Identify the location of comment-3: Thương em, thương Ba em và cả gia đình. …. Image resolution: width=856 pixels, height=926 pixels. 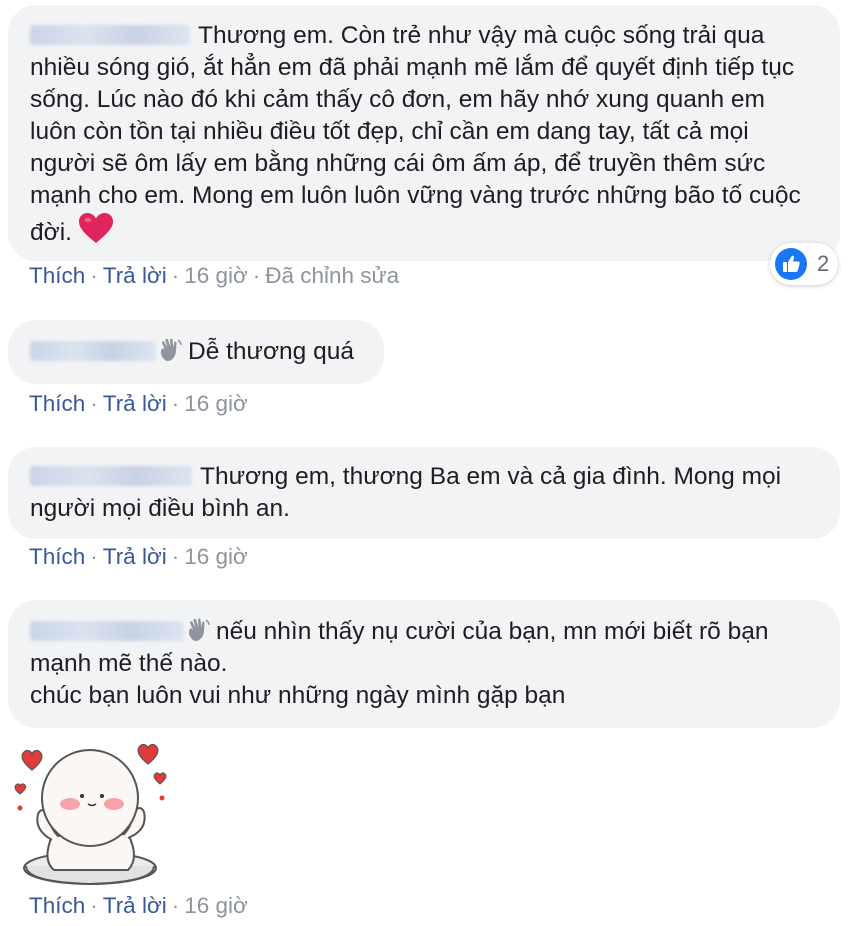
(424, 493).